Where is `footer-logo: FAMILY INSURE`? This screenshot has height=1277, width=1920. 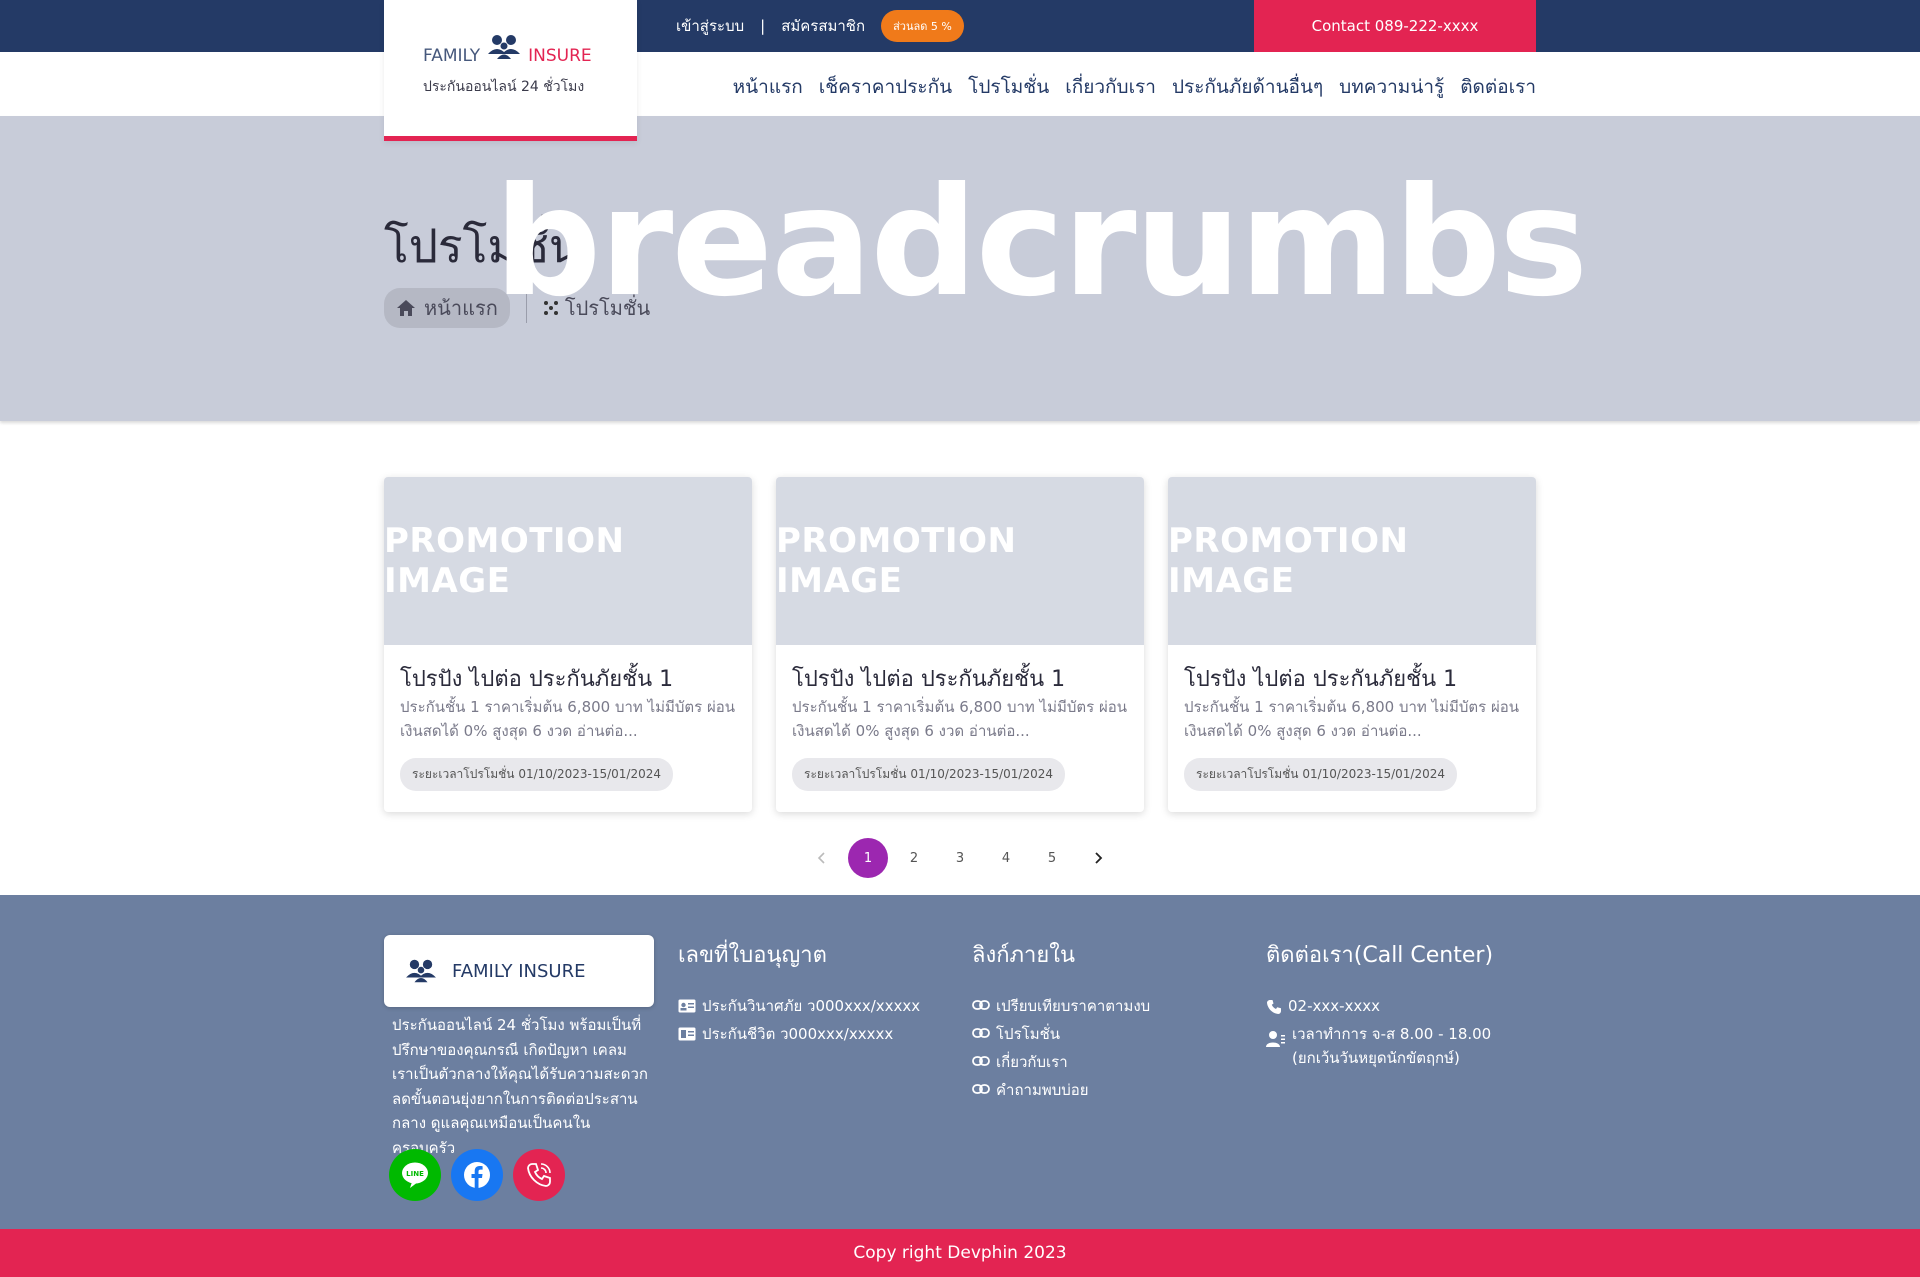
footer-logo: FAMILY INSURE is located at coordinates (519, 971).